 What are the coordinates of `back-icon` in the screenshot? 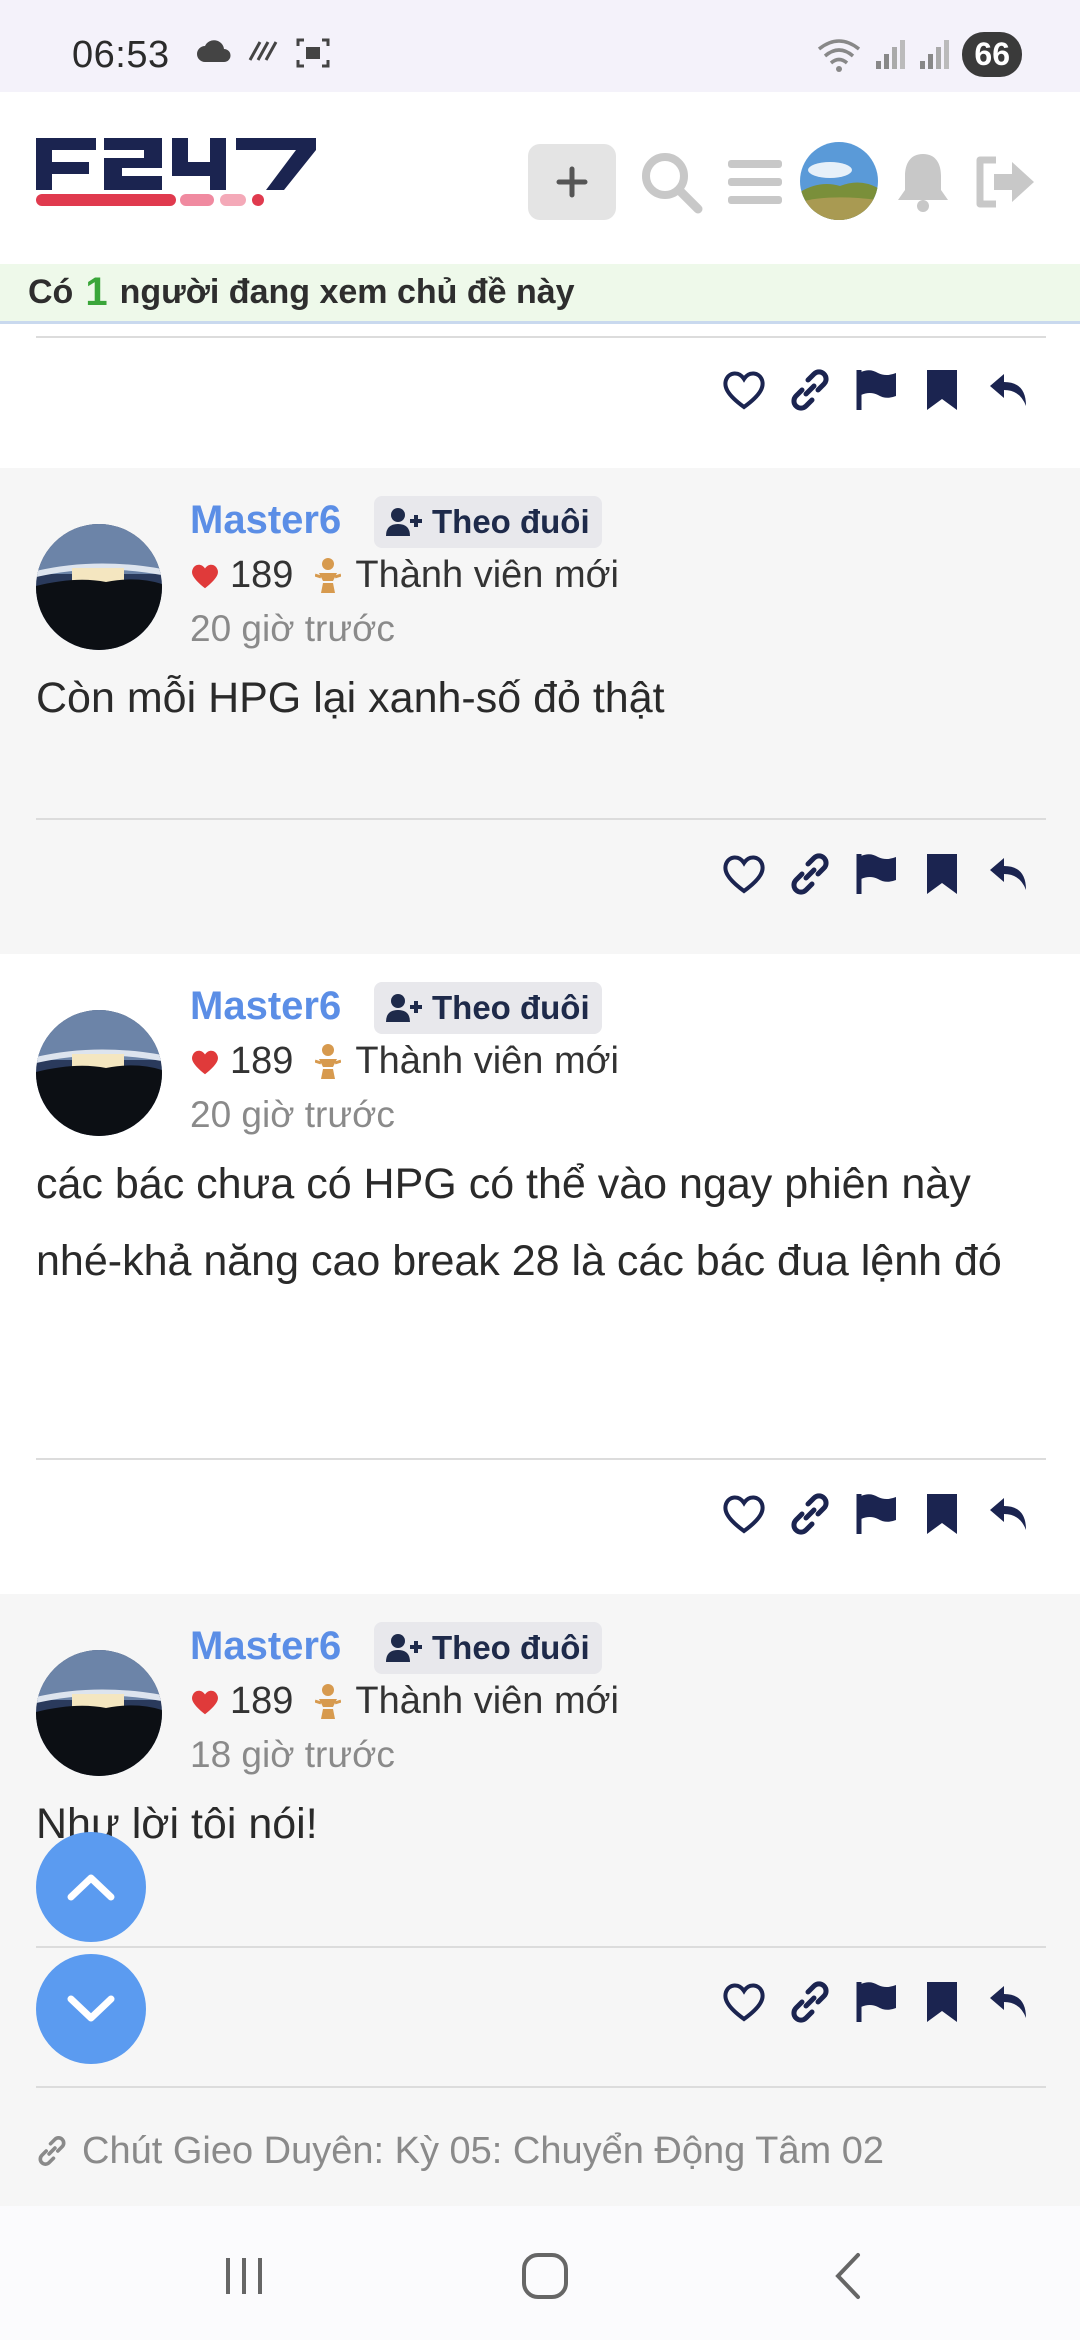 It's located at (847, 2276).